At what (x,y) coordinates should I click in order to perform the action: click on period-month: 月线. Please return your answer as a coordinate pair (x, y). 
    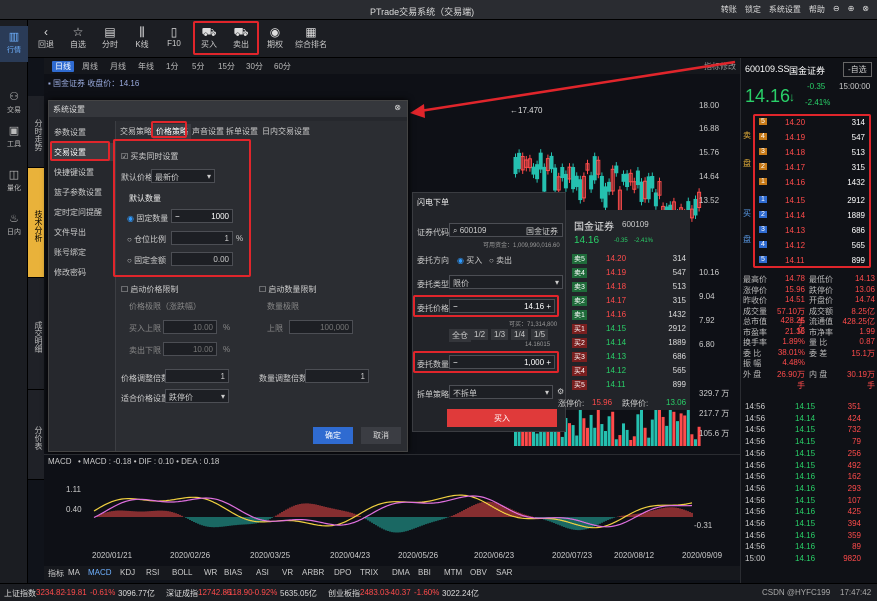
    Looking at the image, I should click on (118, 66).